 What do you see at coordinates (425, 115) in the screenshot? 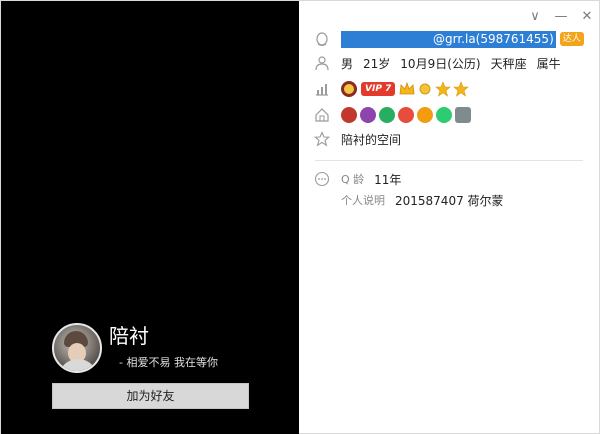
I see `music-icon` at bounding box center [425, 115].